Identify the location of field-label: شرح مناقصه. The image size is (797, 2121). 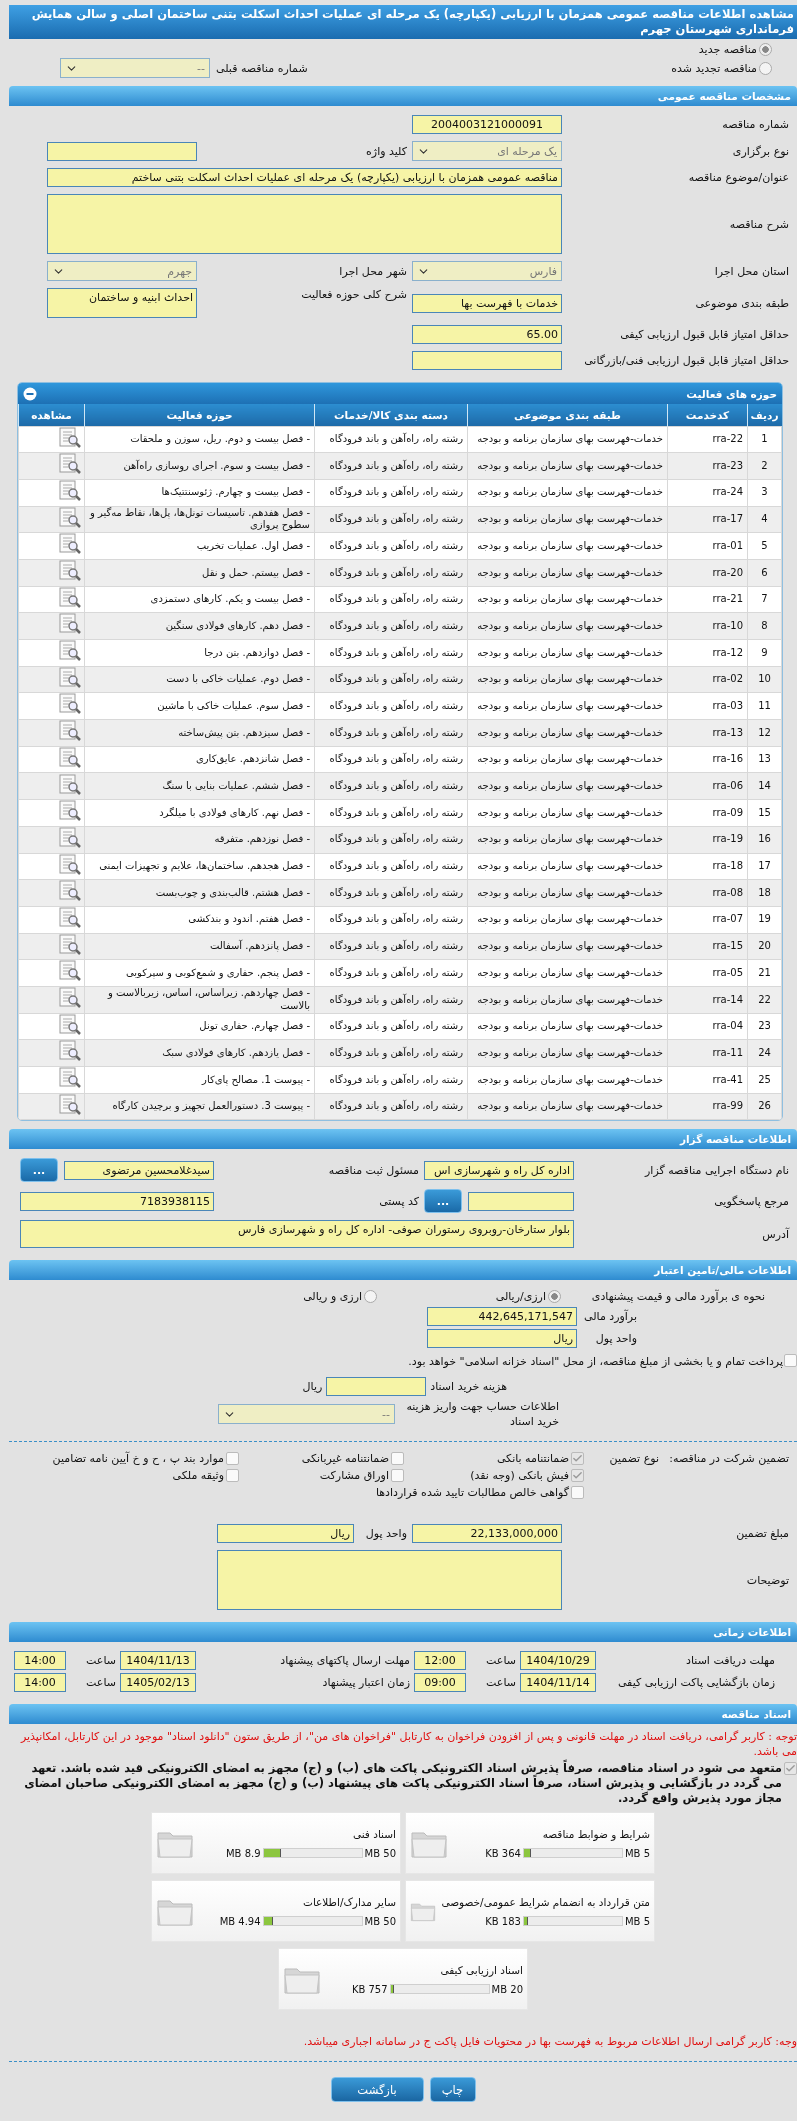
(758, 224).